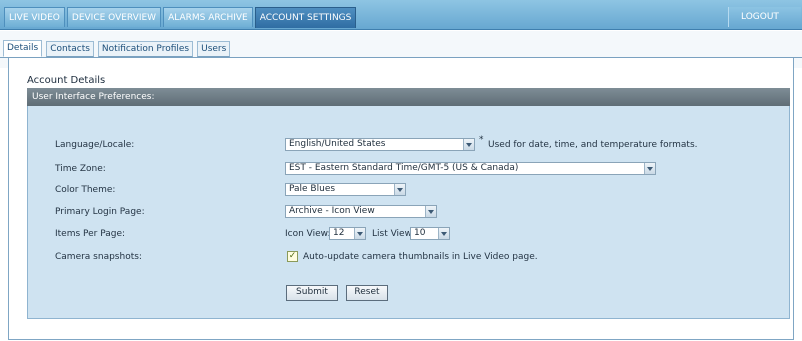  I want to click on timezone-label: Time Zone:, so click(80, 169).